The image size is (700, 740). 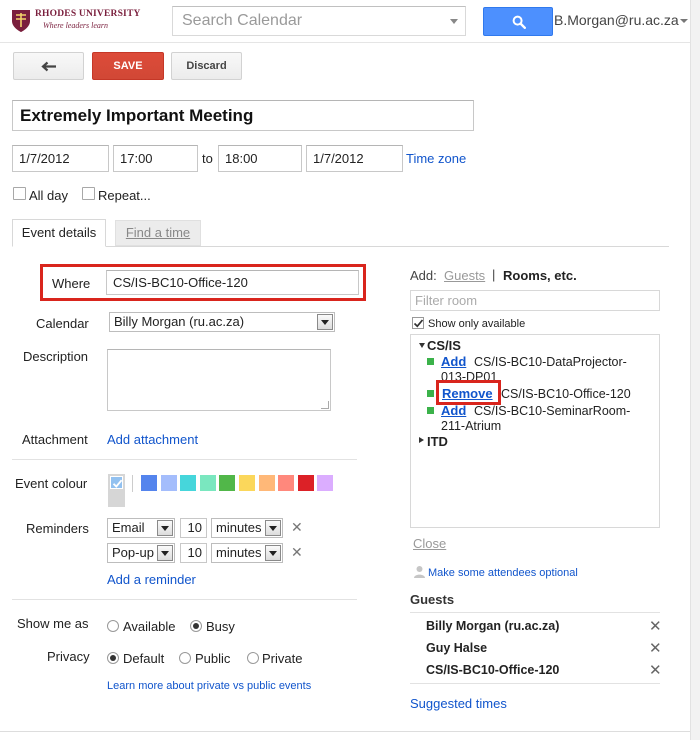 I want to click on attachment-label: Attachment, so click(x=55, y=439).